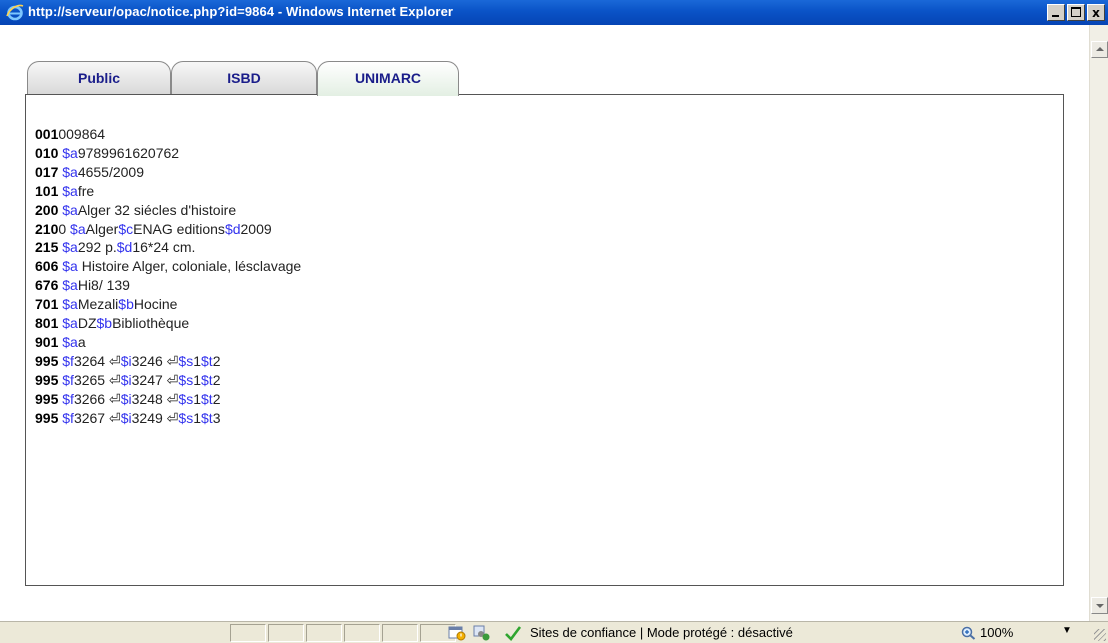  What do you see at coordinates (81, 341) in the screenshot?
I see `field-value: a` at bounding box center [81, 341].